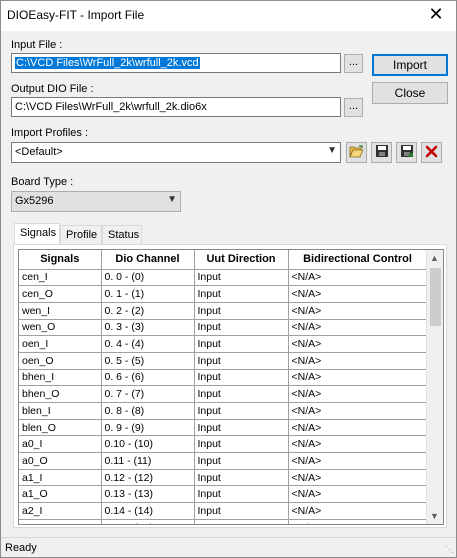 The image size is (457, 558). What do you see at coordinates (435, 297) in the screenshot?
I see `scrollbar-thumb` at bounding box center [435, 297].